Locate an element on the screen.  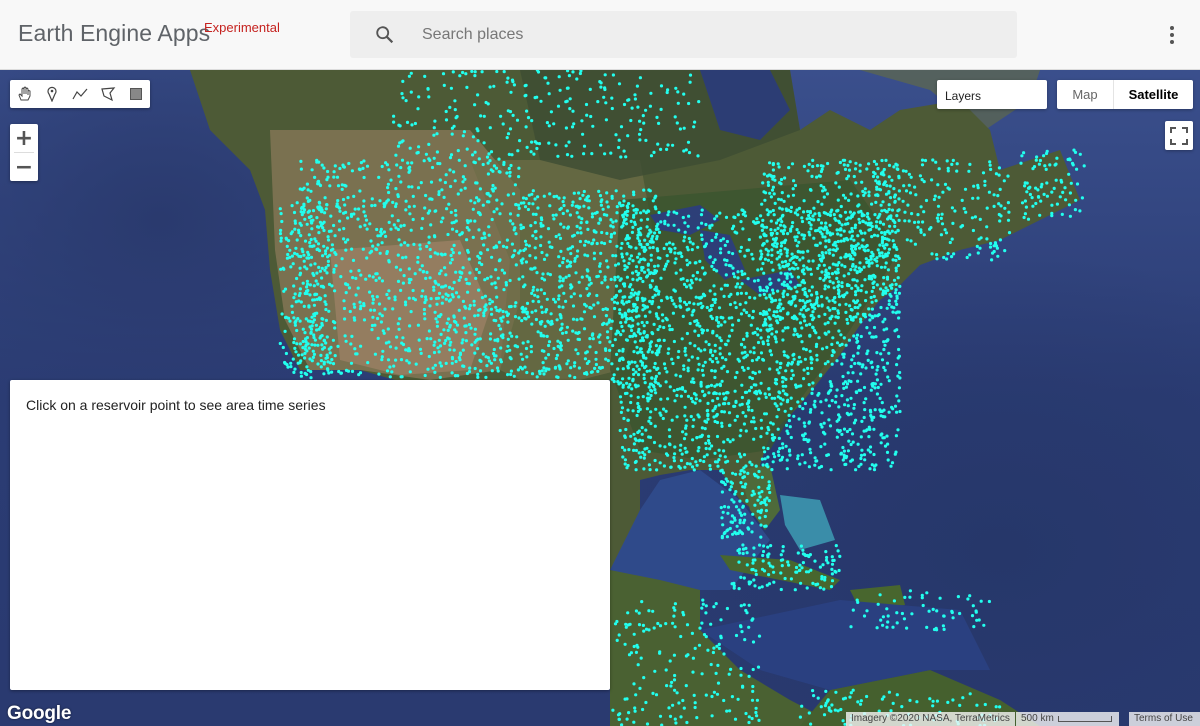
search-box is located at coordinates (683, 34).